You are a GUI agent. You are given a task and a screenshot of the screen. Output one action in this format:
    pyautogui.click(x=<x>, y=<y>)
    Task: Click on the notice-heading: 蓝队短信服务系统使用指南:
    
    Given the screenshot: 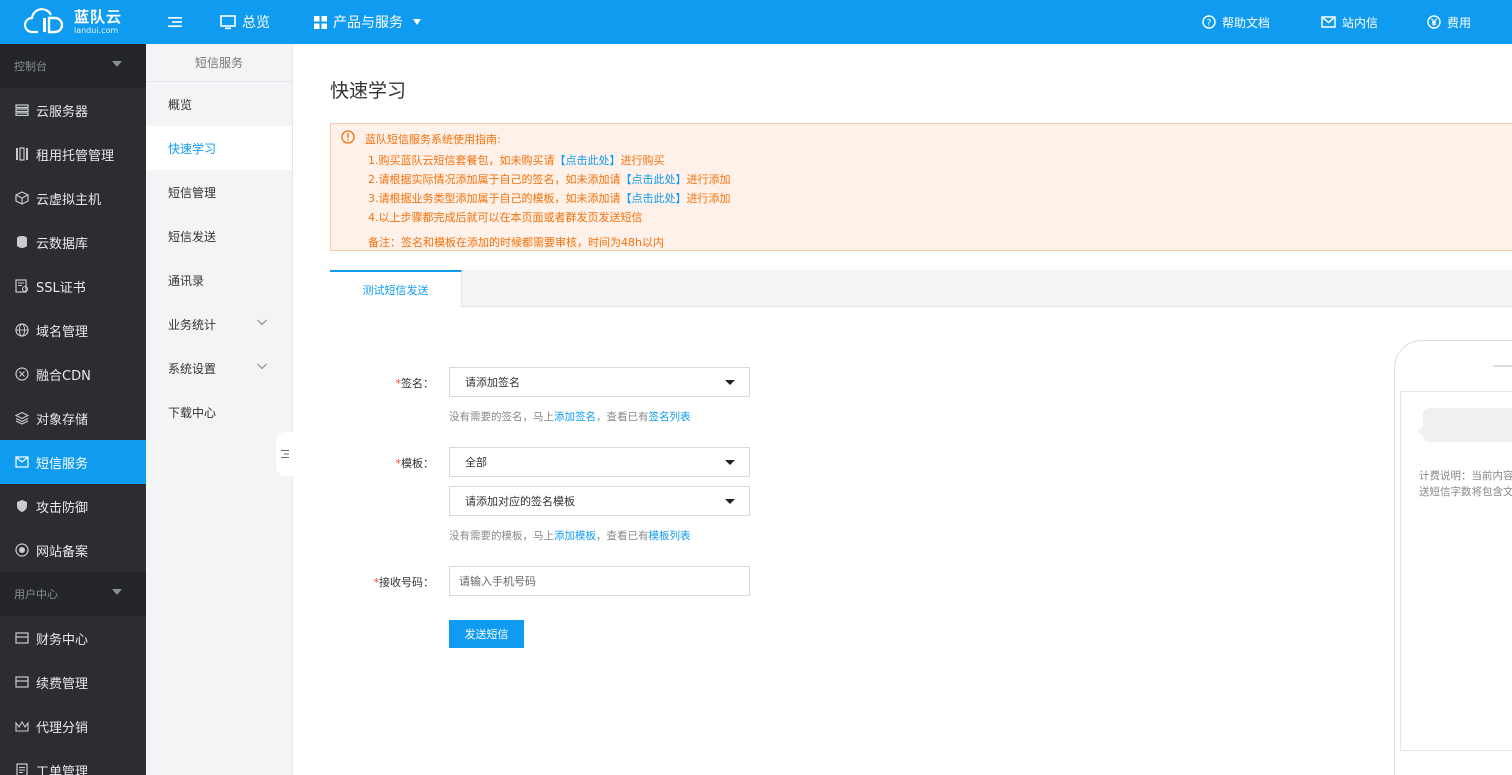 What is the action you would take?
    pyautogui.click(x=433, y=139)
    